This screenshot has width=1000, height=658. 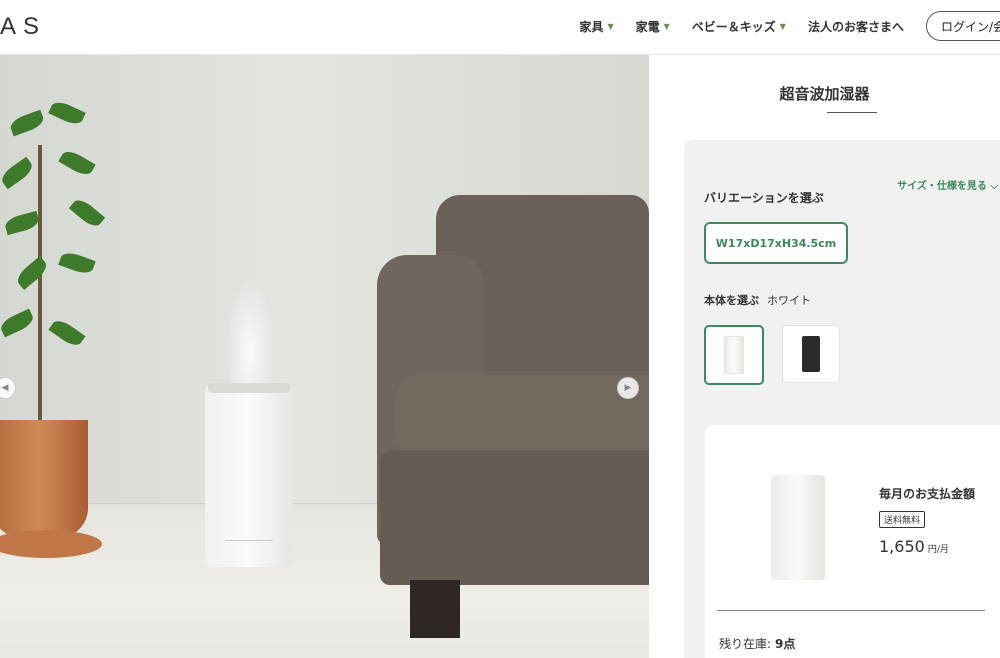 I want to click on nav-furniture: 家具 ▼, so click(x=596, y=26).